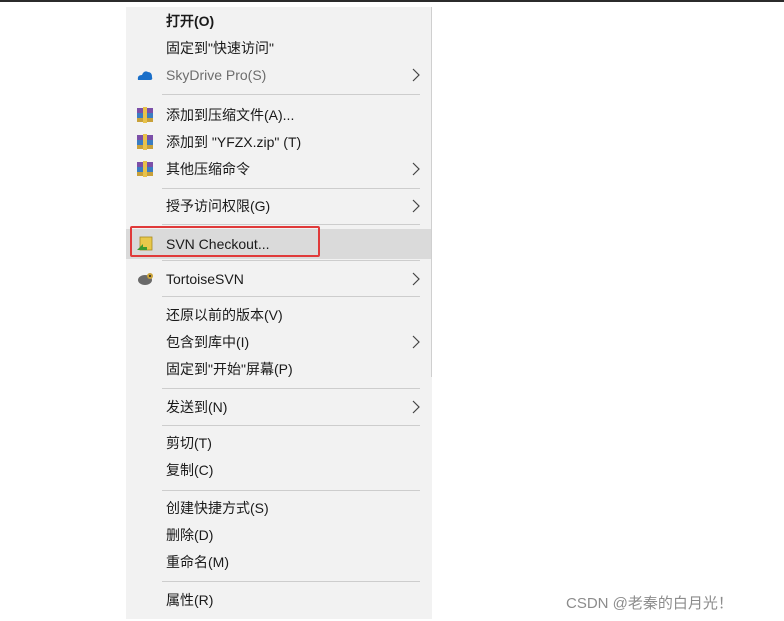 The image size is (784, 621). I want to click on menu-item-label: 固定到"开始"屏幕(P), so click(229, 369).